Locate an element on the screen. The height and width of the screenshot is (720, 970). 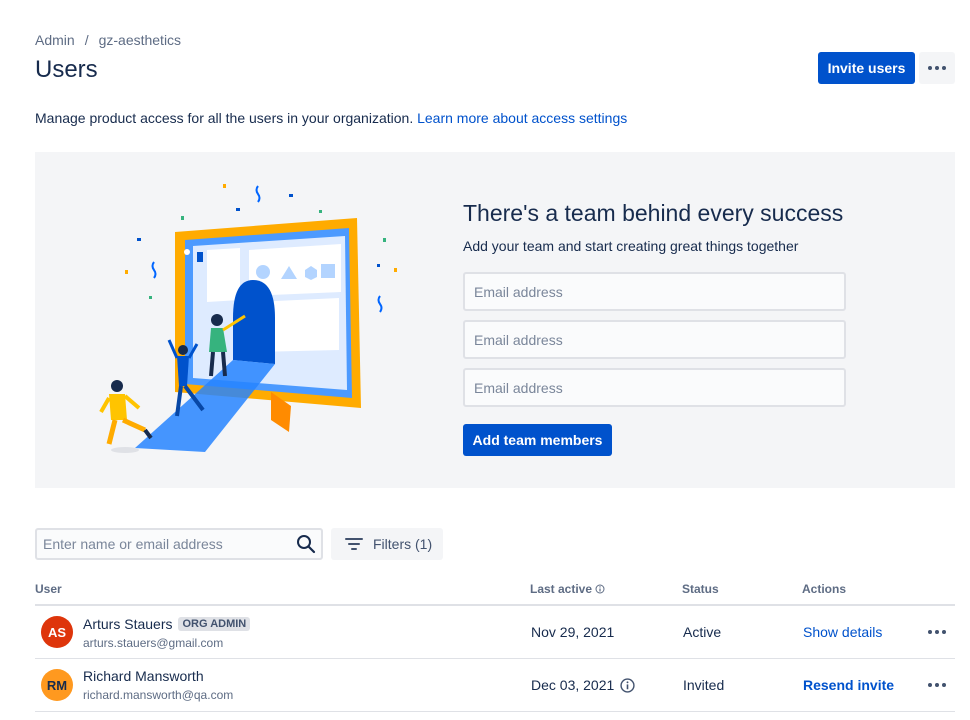
resend-invite-link: Resend invite is located at coordinates (848, 685).